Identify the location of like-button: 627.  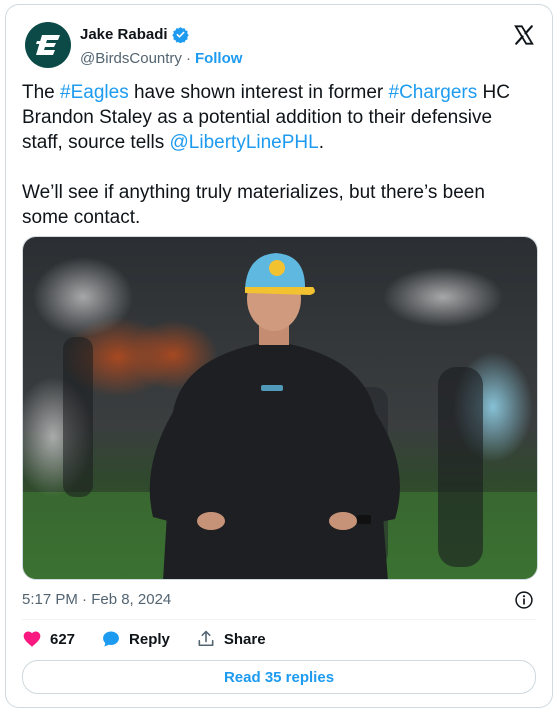
(48, 639).